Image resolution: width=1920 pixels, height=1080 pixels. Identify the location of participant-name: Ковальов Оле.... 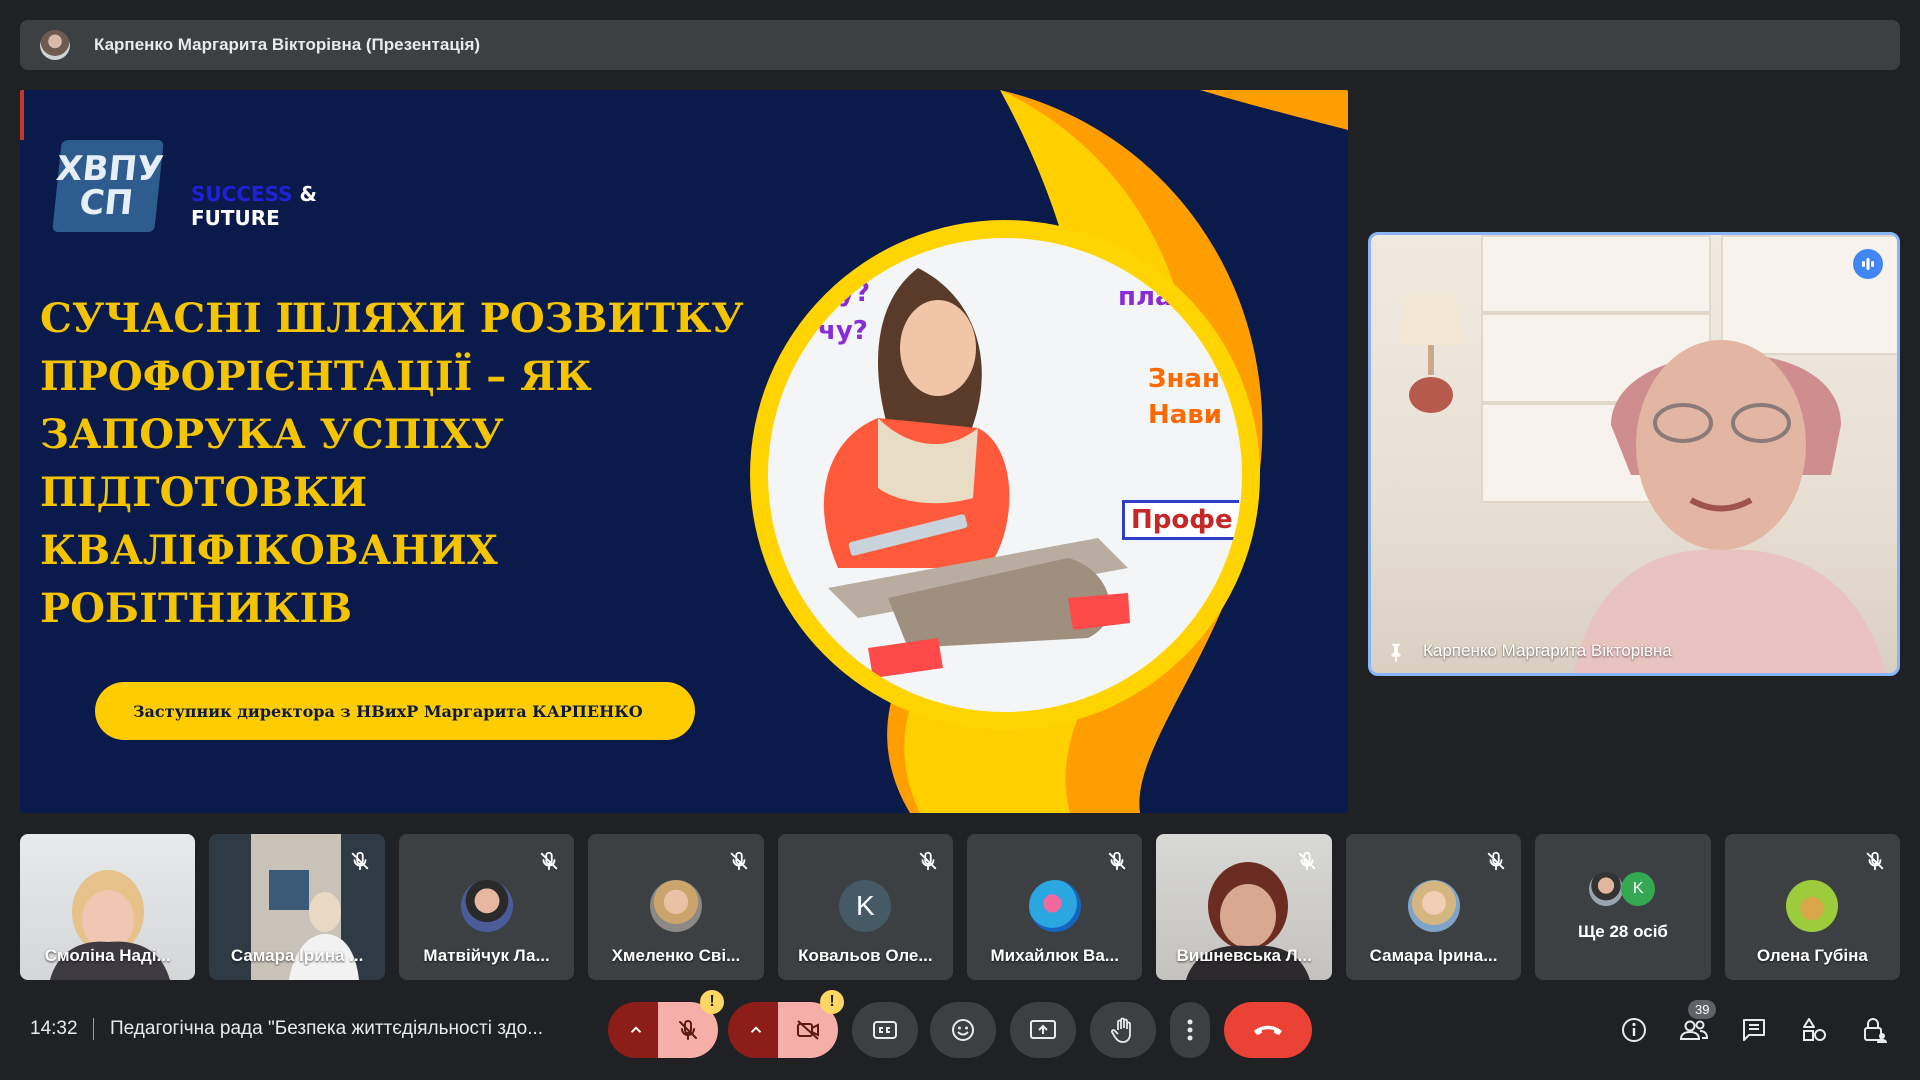
(865, 955).